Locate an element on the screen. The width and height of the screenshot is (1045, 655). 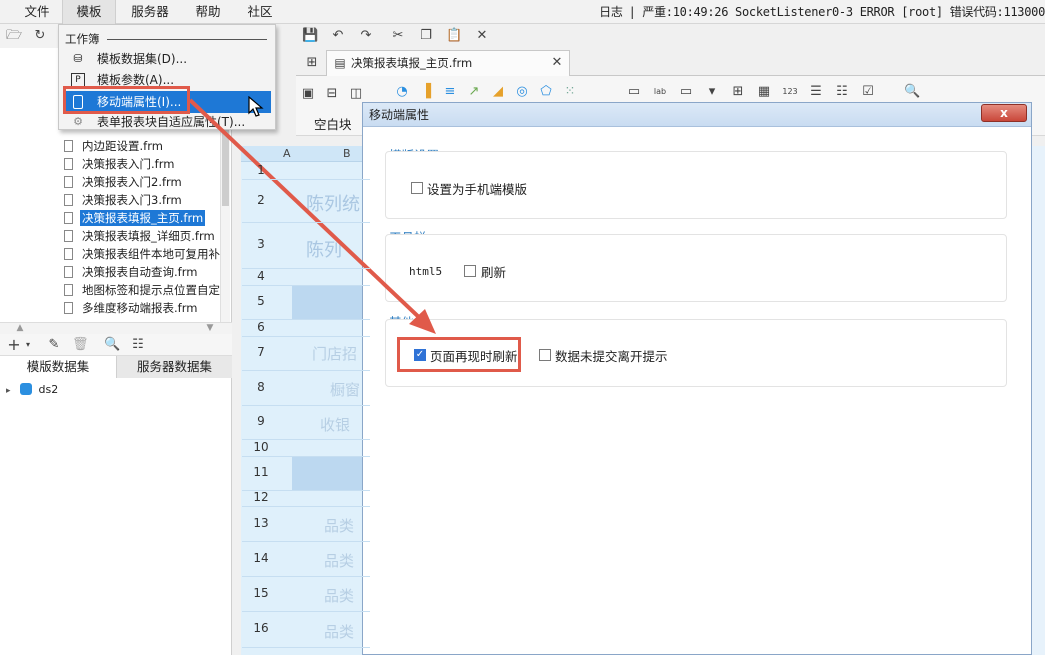
button-widget-icon: ▭ is located at coordinates (634, 92).